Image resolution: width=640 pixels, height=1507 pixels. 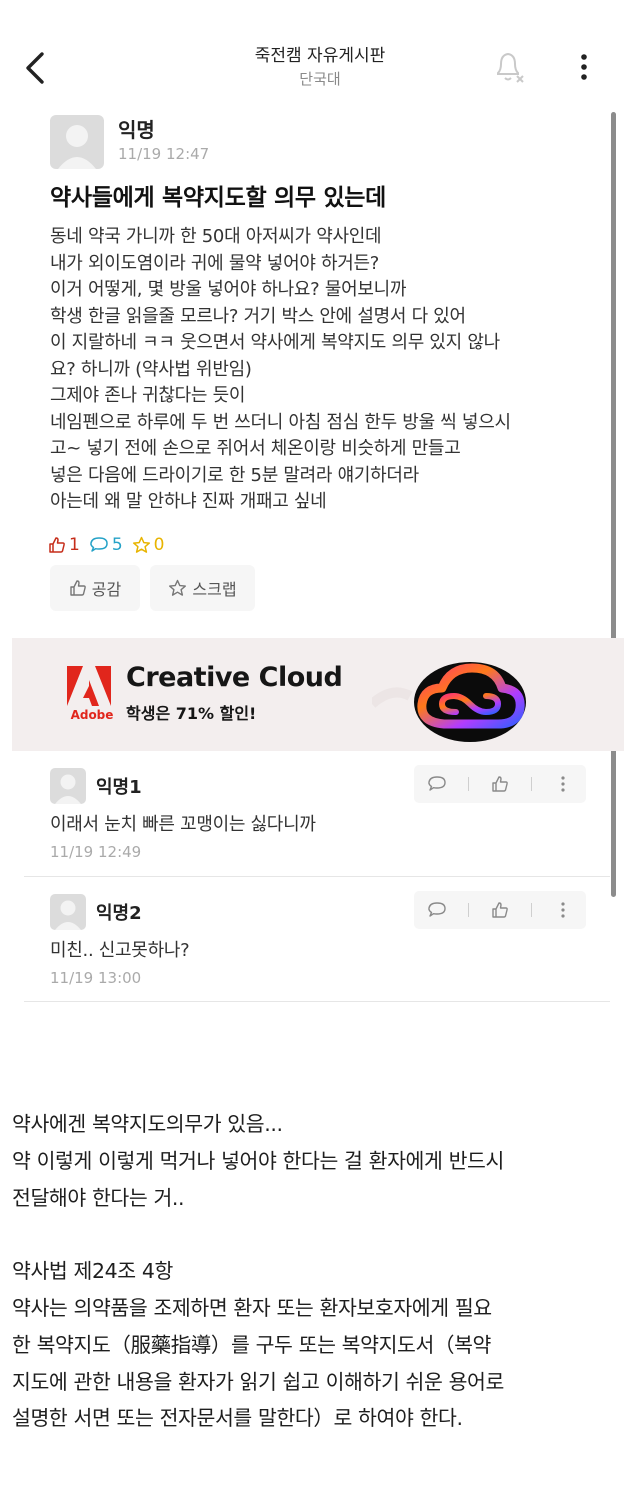 I want to click on post-body-line: 이거 어떻게, 몇 방울 넣어야 하나요? 물어보니까, so click(x=228, y=289).